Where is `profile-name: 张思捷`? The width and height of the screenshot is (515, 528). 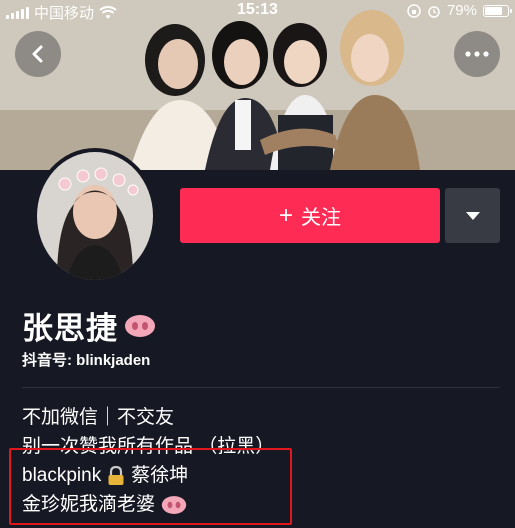
profile-name: 张思捷 is located at coordinates (70, 328).